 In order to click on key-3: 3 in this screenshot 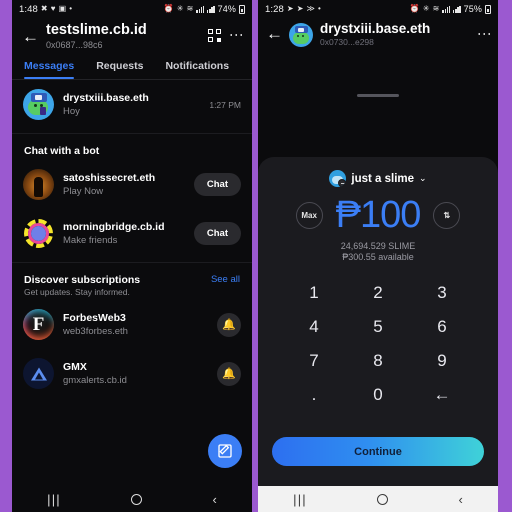, I will do `click(442, 293)`.